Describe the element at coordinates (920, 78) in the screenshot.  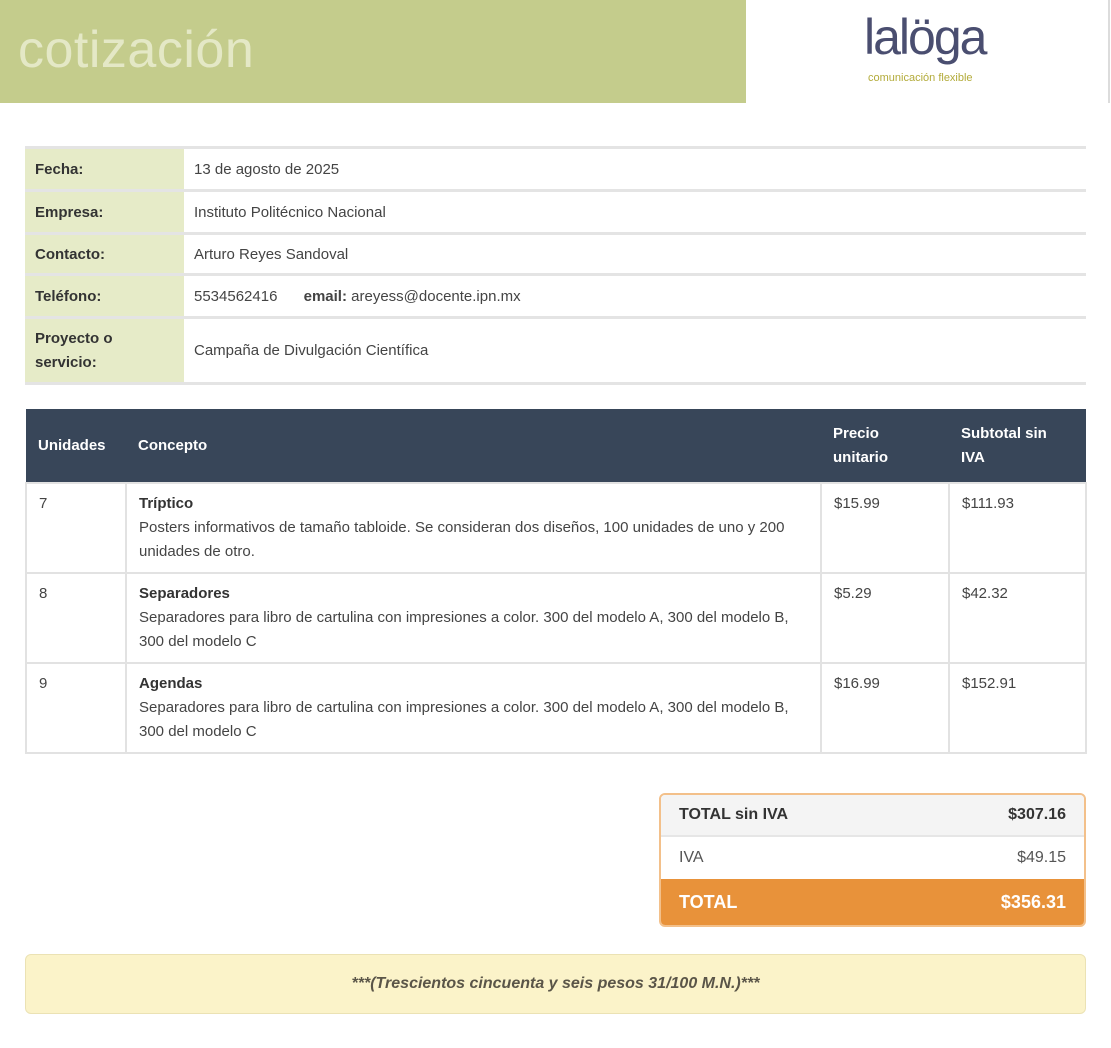
I see `logo-tagline: comunicación flexible` at that location.